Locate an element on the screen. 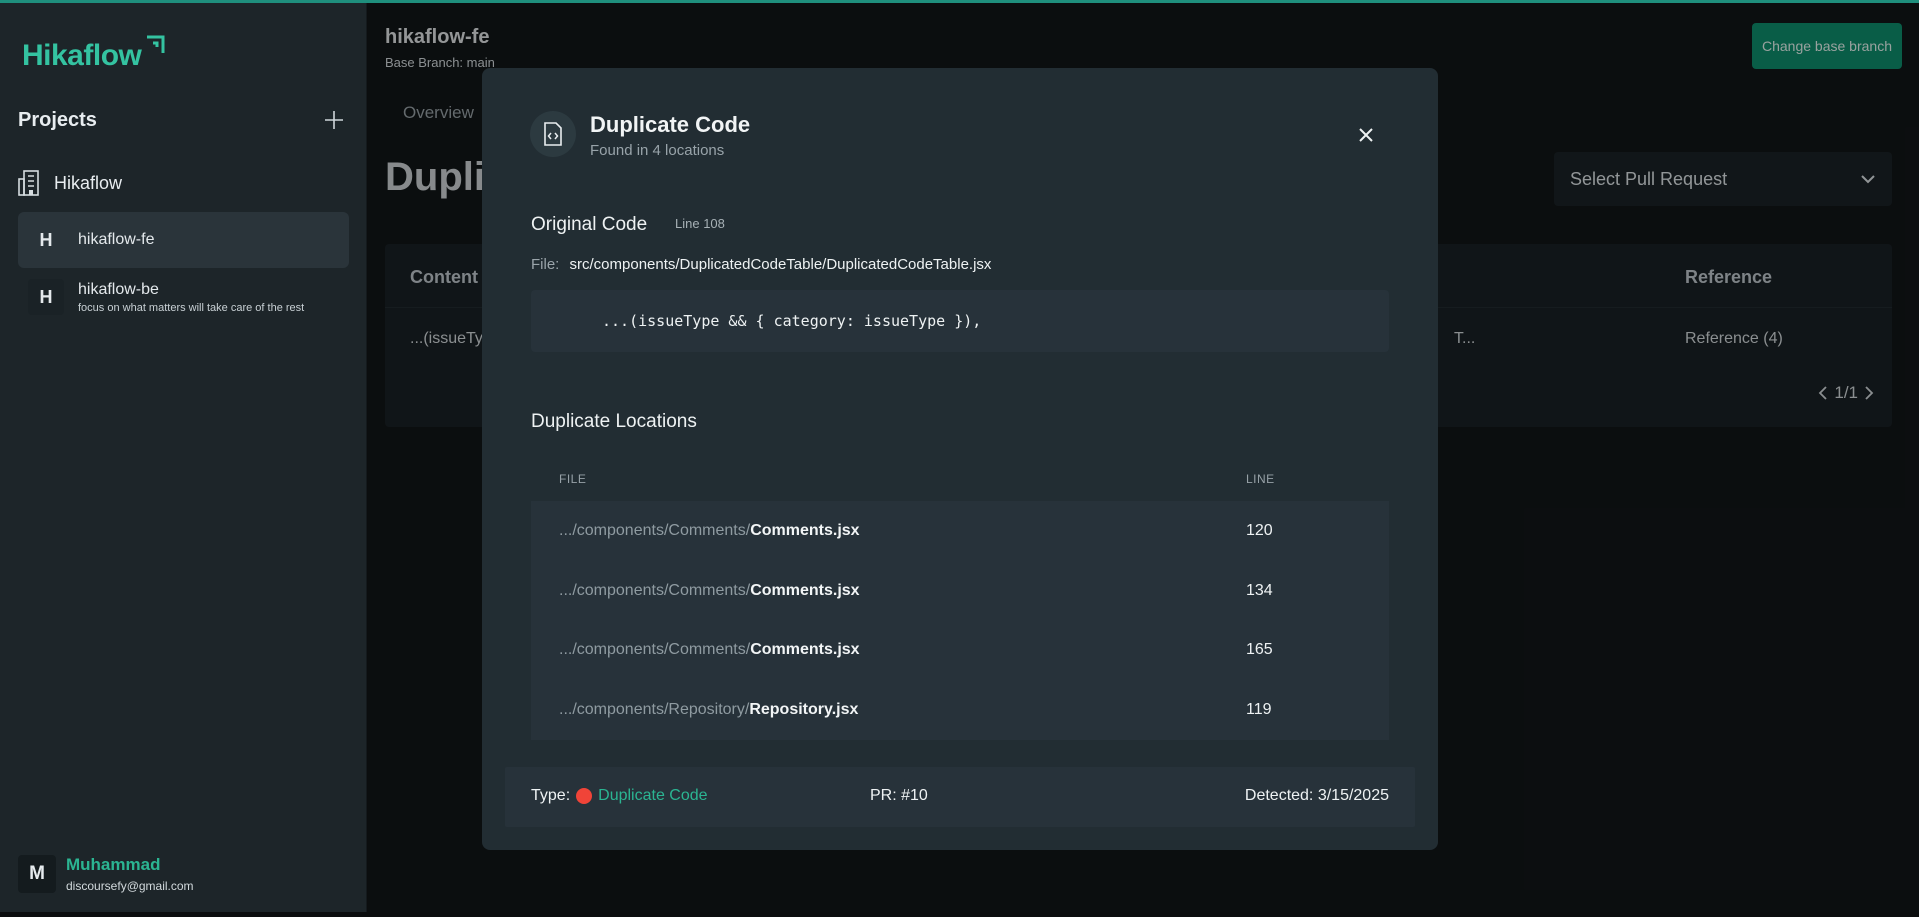  location-path: .../components/Repository/Repository.jsx is located at coordinates (708, 710).